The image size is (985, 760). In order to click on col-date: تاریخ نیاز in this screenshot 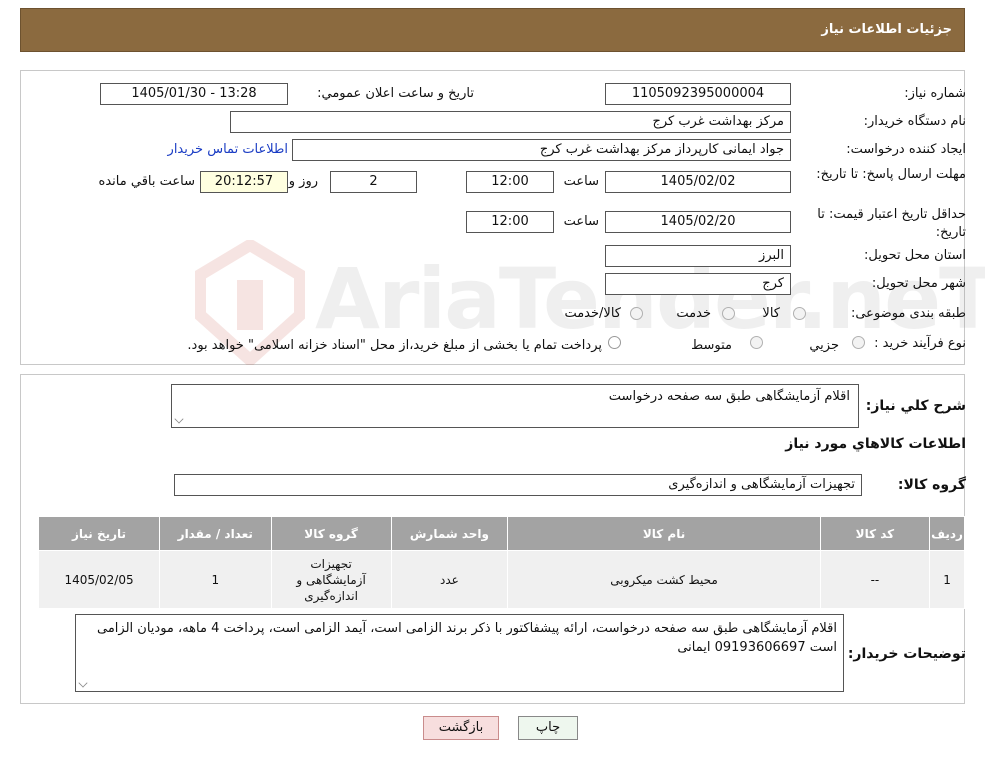, I will do `click(99, 533)`.